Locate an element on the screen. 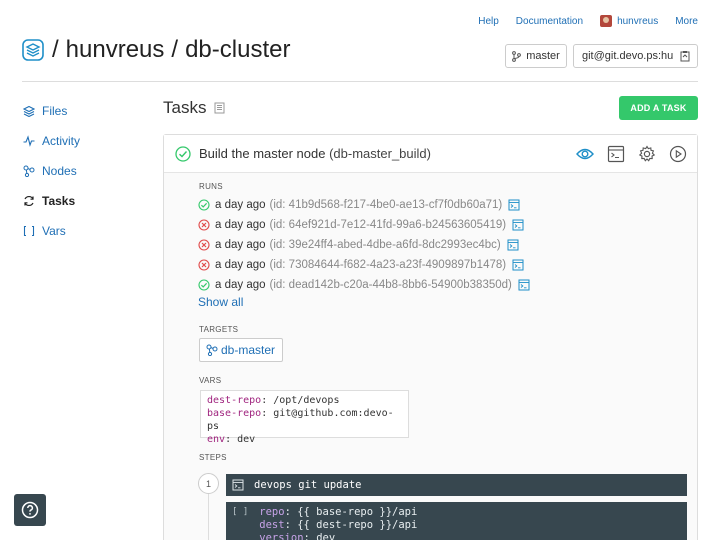  step-command: devops git update is located at coordinates (308, 485).